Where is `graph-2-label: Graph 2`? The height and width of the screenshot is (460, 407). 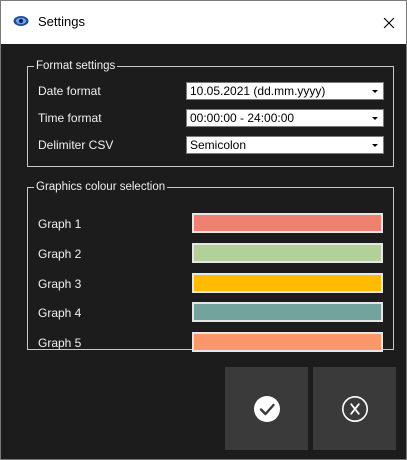 graph-2-label: Graph 2 is located at coordinates (60, 254).